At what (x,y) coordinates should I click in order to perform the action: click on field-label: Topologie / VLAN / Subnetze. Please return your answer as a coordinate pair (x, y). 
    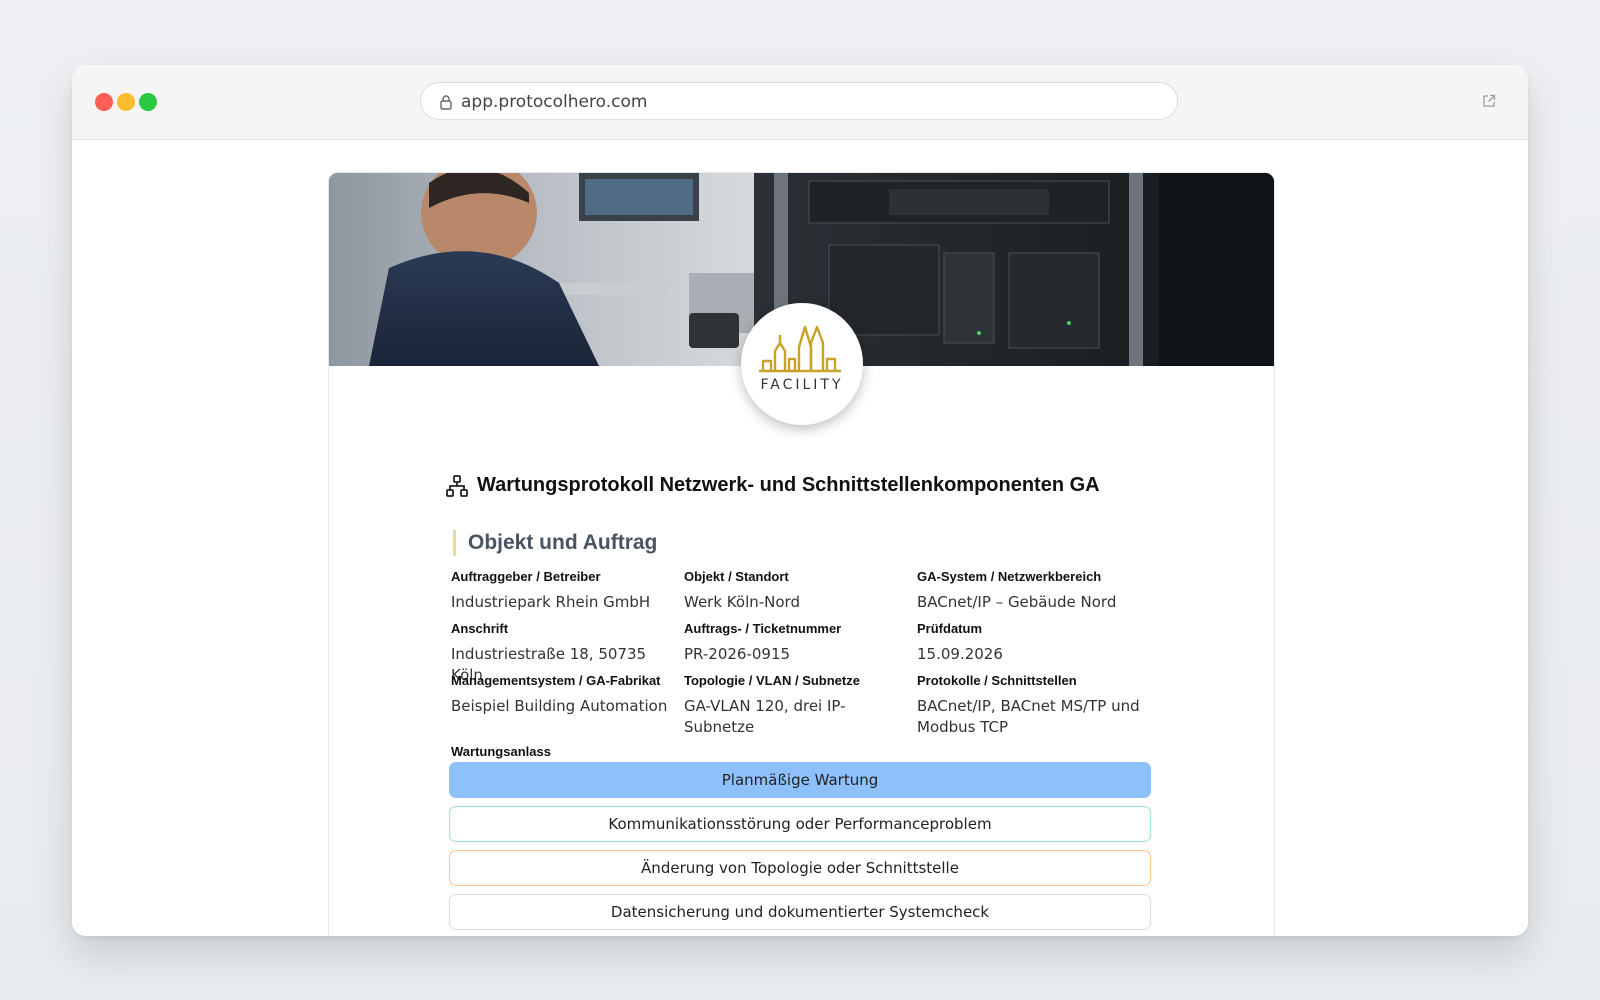
    Looking at the image, I should click on (772, 680).